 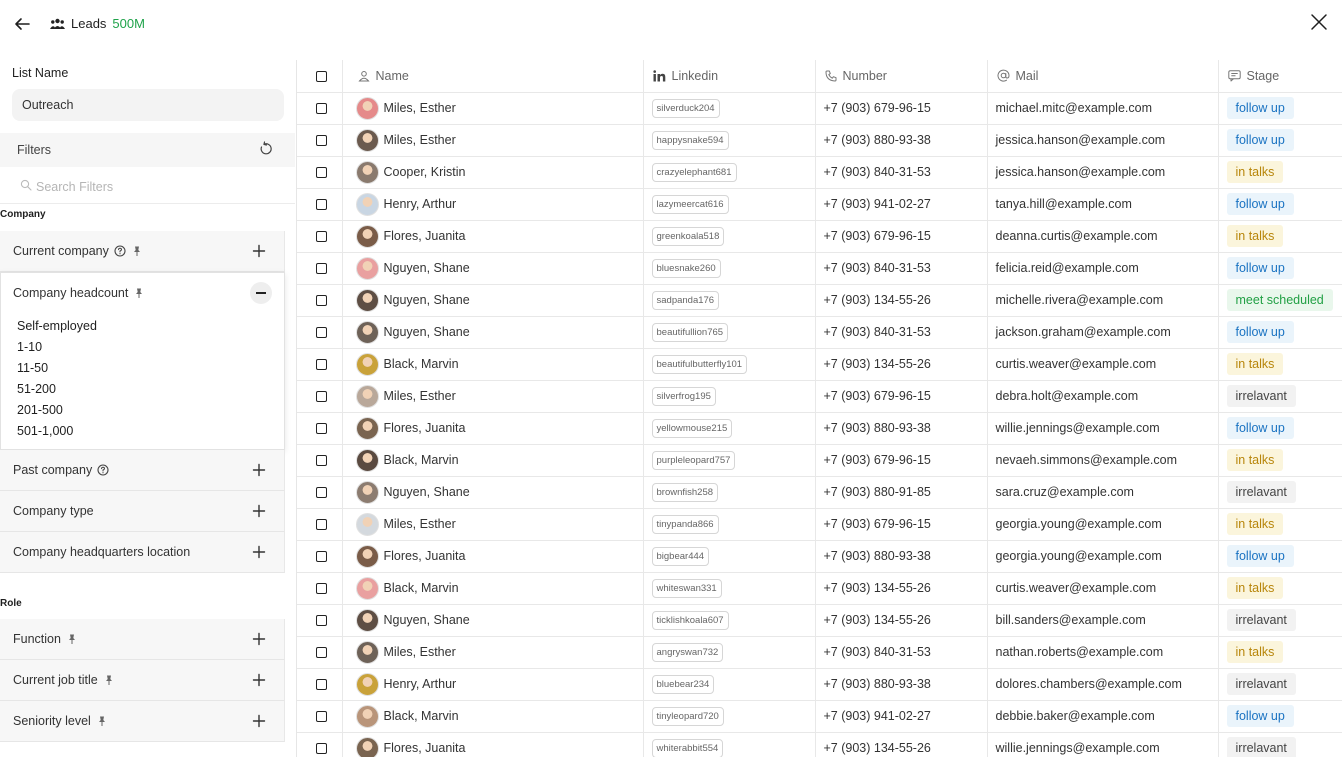 I want to click on linkedin-handle: tinyleopard720, so click(x=687, y=716).